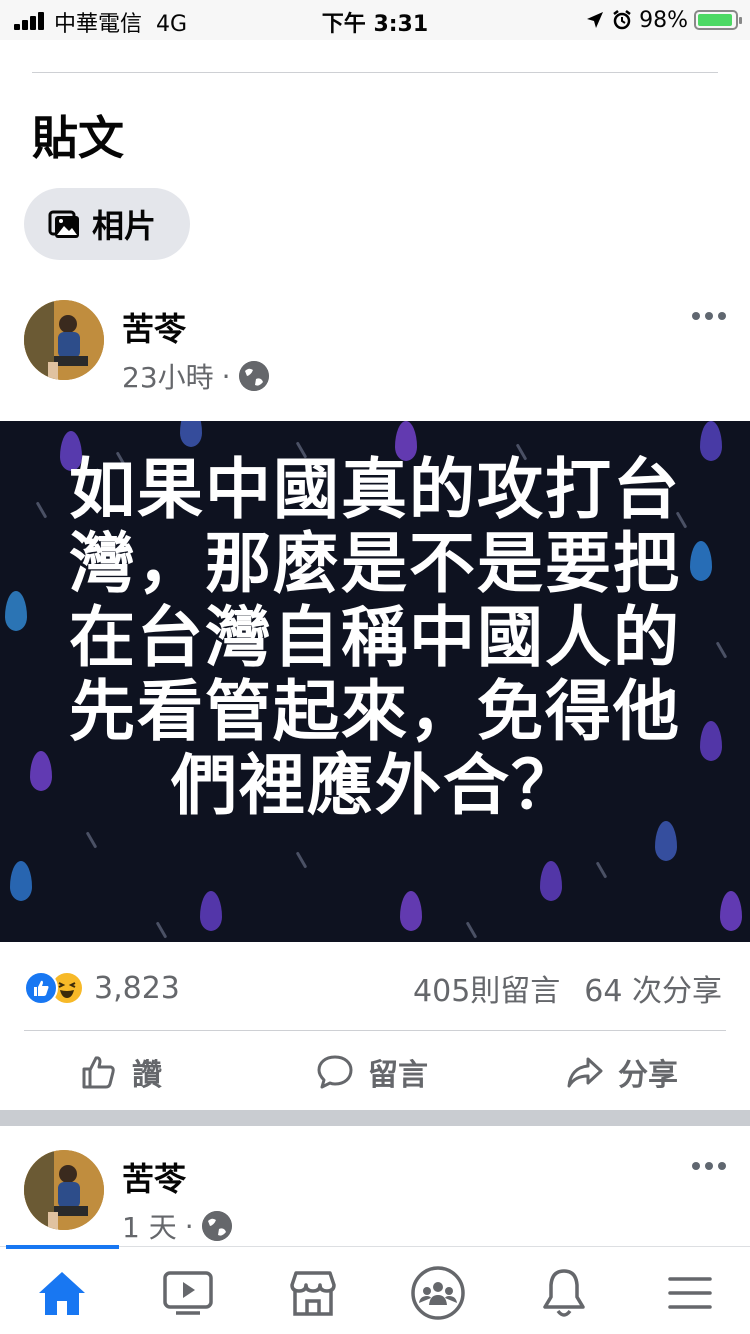 The height and width of the screenshot is (1334, 750). Describe the element at coordinates (98, 1072) in the screenshot. I see `thumbs-up-icon` at that location.